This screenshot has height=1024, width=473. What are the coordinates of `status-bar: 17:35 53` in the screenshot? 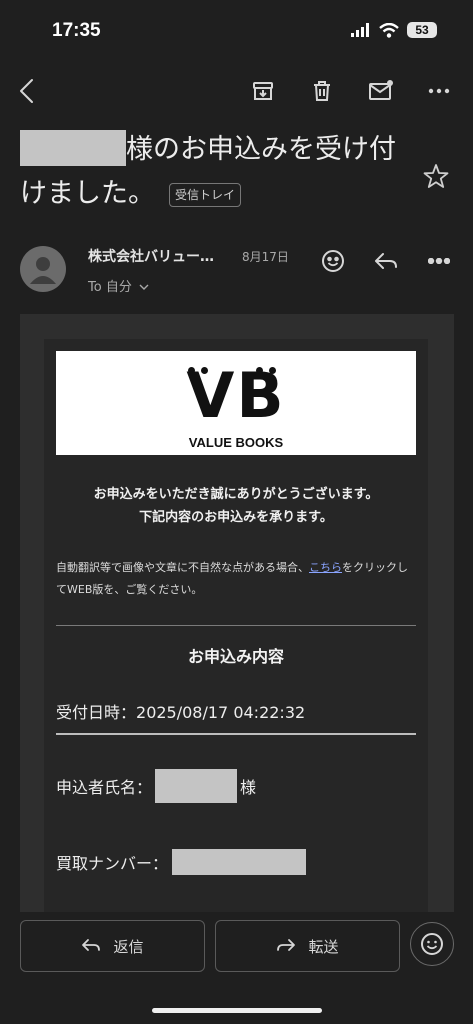 It's located at (236, 30).